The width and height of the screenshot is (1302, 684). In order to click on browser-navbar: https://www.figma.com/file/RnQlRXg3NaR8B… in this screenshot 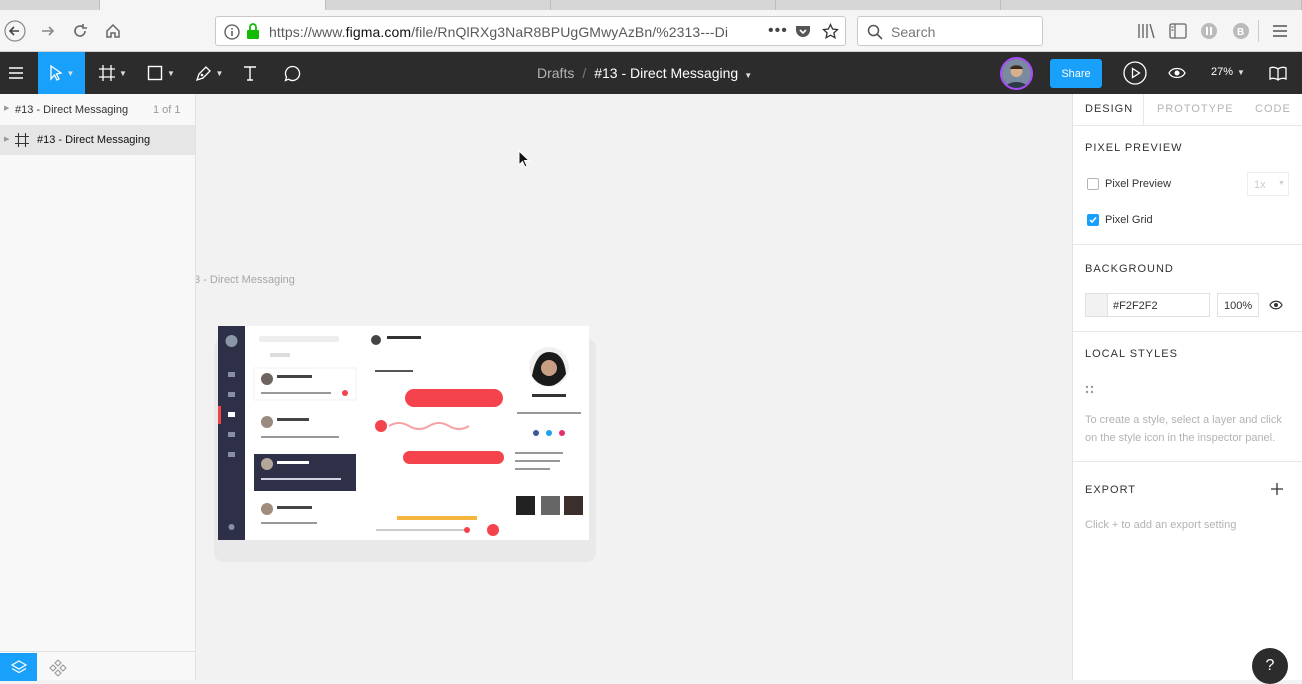, I will do `click(651, 31)`.